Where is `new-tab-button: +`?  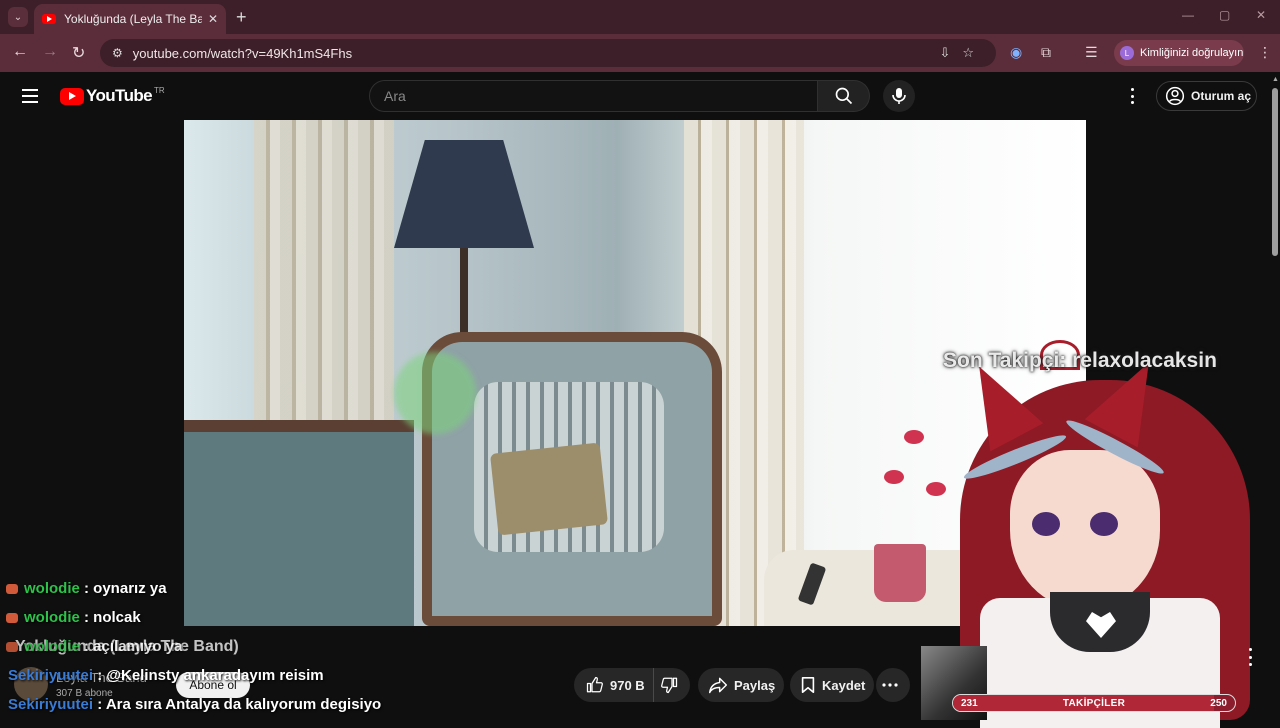 new-tab-button: + is located at coordinates (241, 17).